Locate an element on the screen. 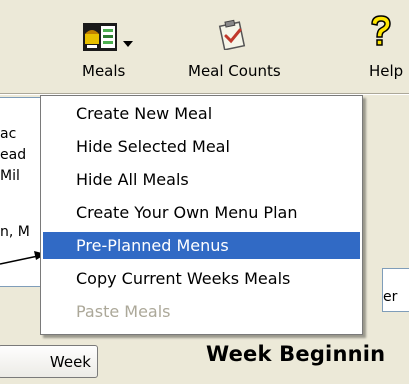 The image size is (409, 384). week-button: Week is located at coordinates (49, 361).